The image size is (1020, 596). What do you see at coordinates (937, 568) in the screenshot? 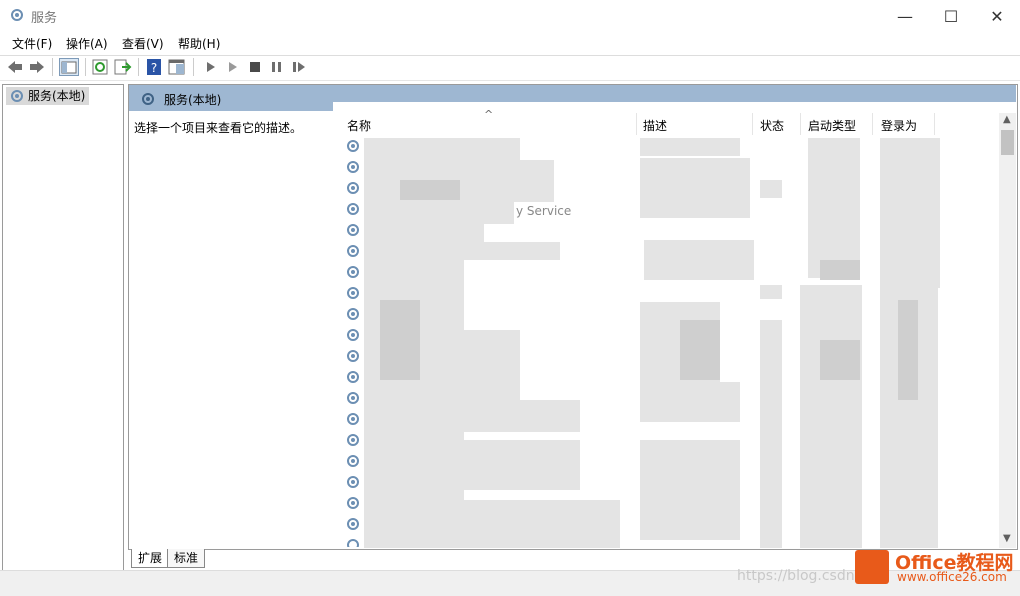
I see `office-logo: Office教程网 www.office26.com` at bounding box center [937, 568].